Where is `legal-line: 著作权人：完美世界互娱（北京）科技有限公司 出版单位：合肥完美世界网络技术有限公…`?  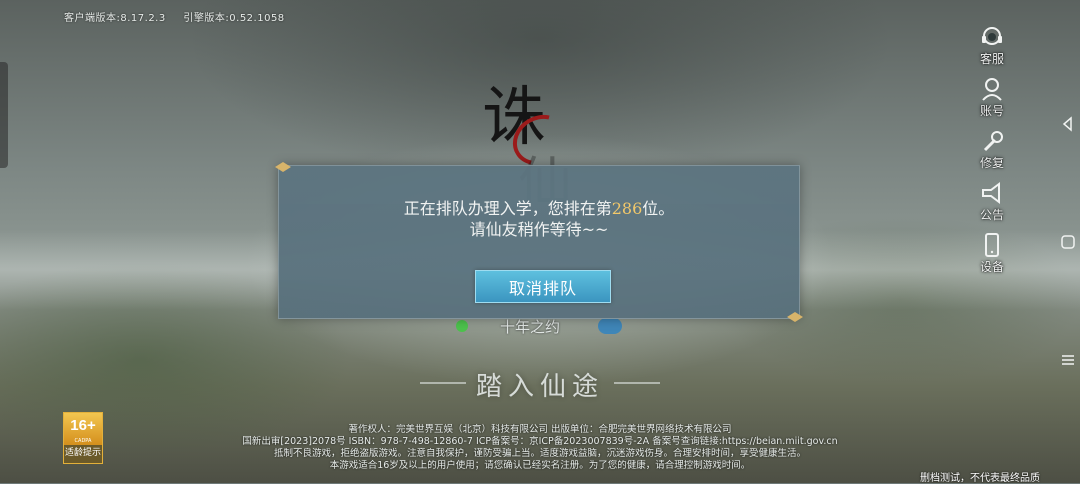
legal-line: 著作权人：完美世界互娱（北京）科技有限公司 出版单位：合肥完美世界网络技术有限公… is located at coordinates (540, 429).